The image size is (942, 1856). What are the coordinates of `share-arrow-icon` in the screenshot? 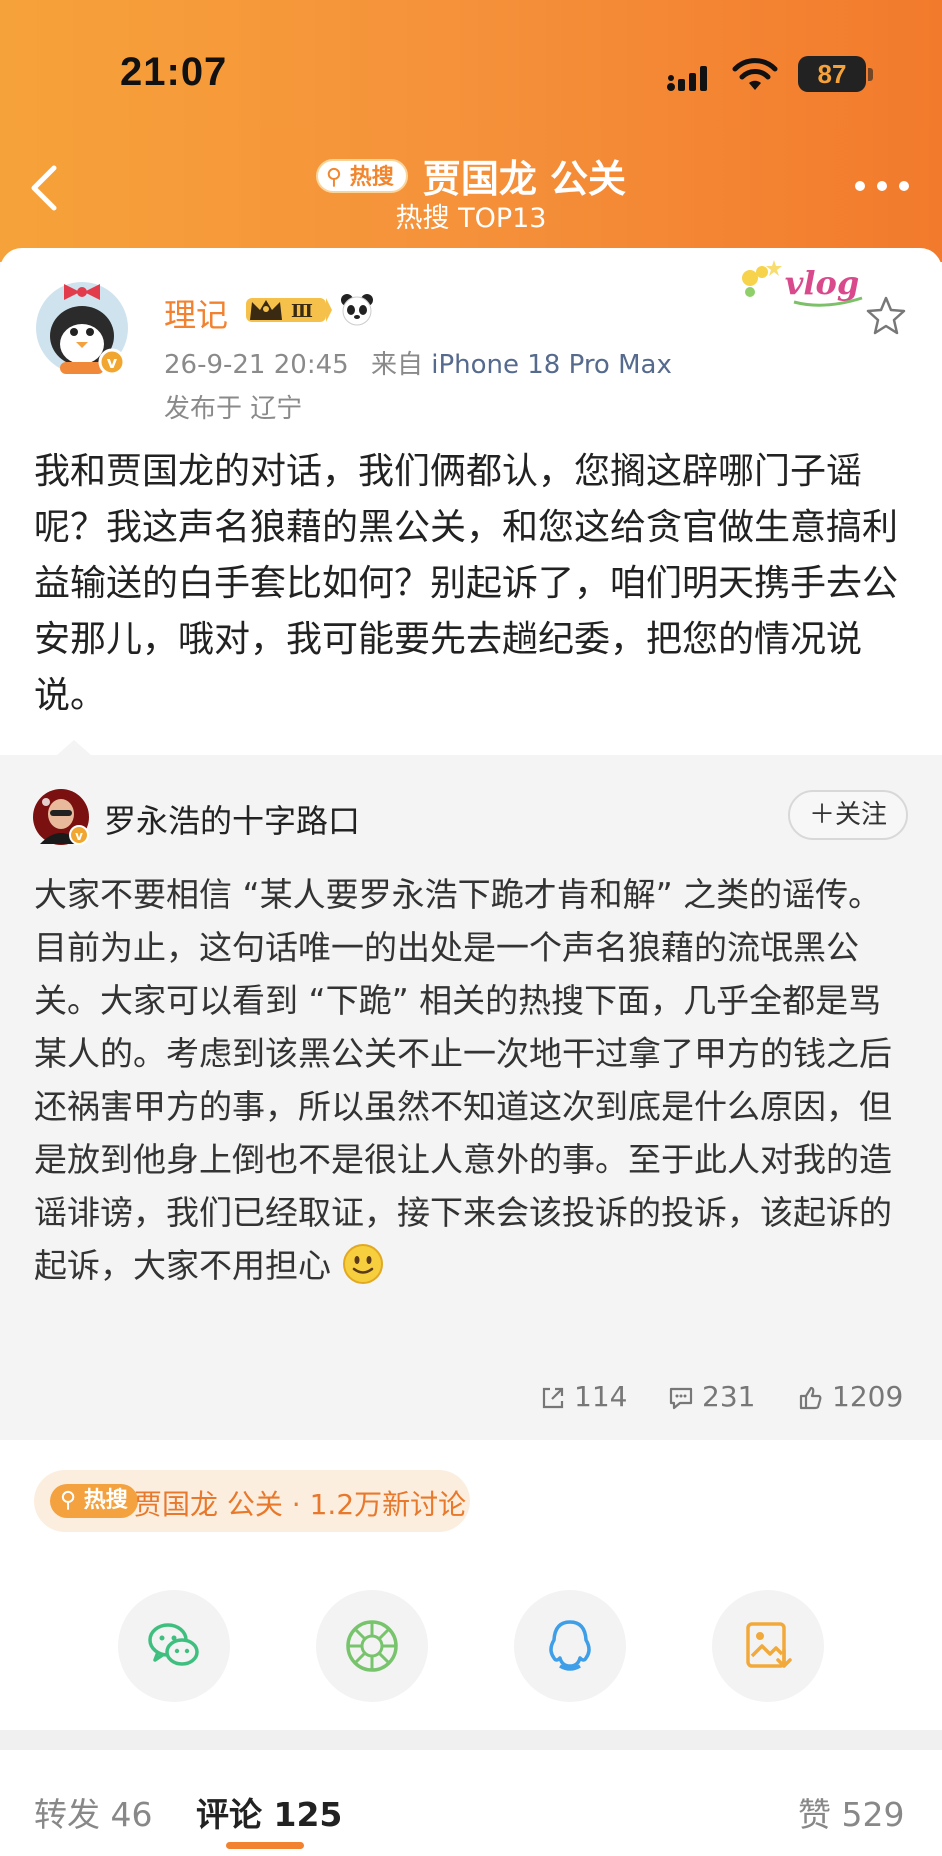 It's located at (553, 1398).